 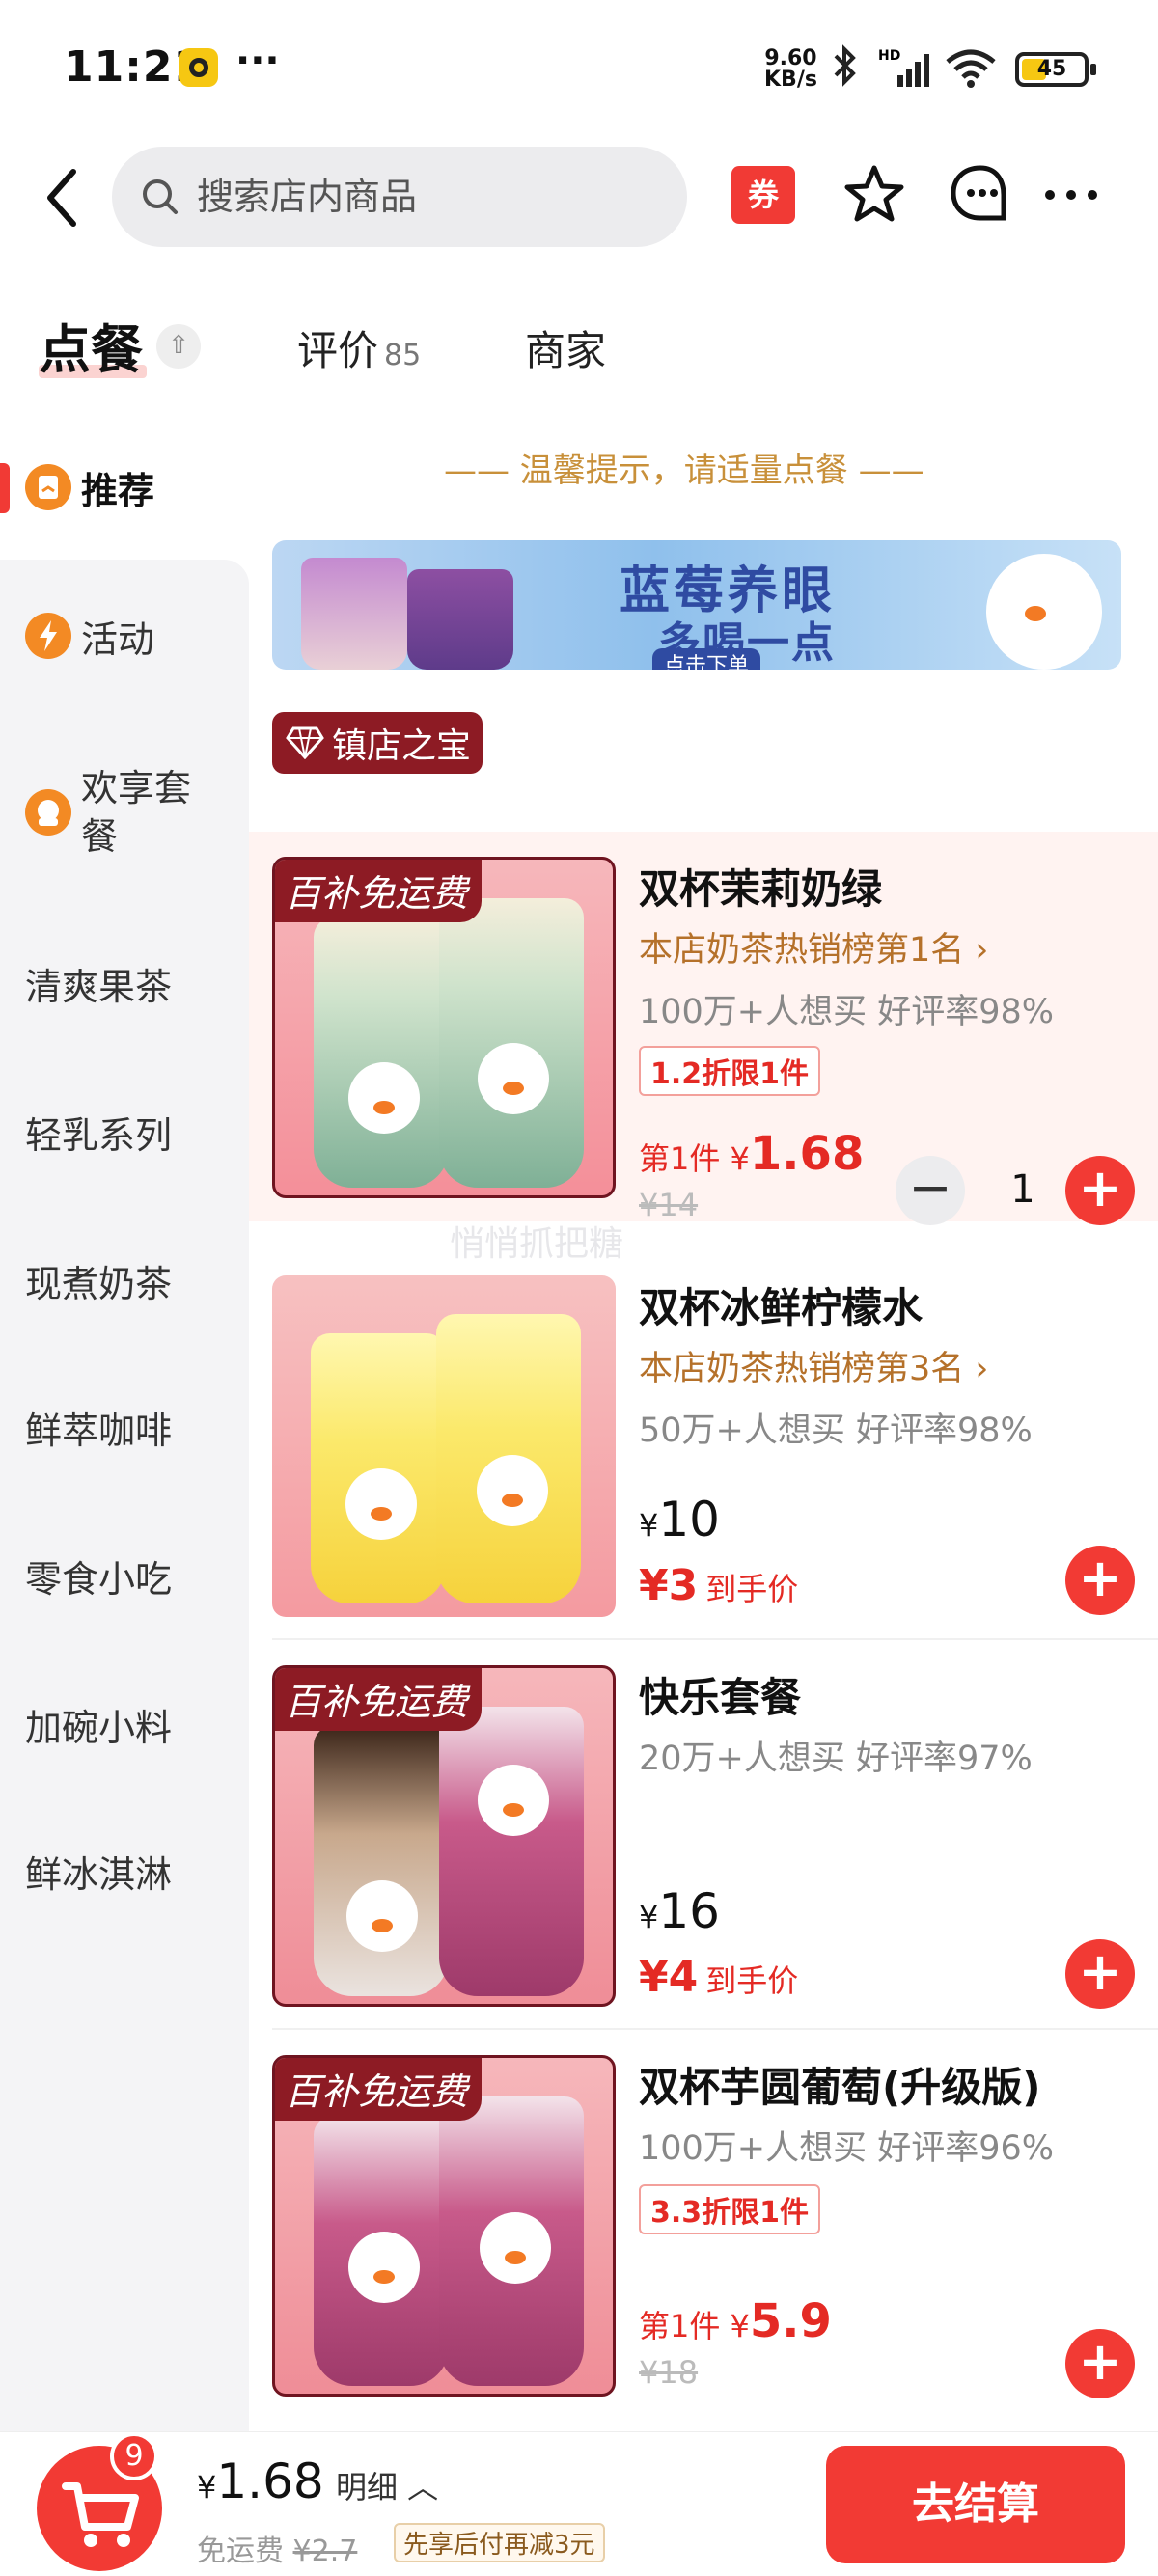 I want to click on product-stats: 20万+人想买 好评率97%, so click(x=836, y=1759).